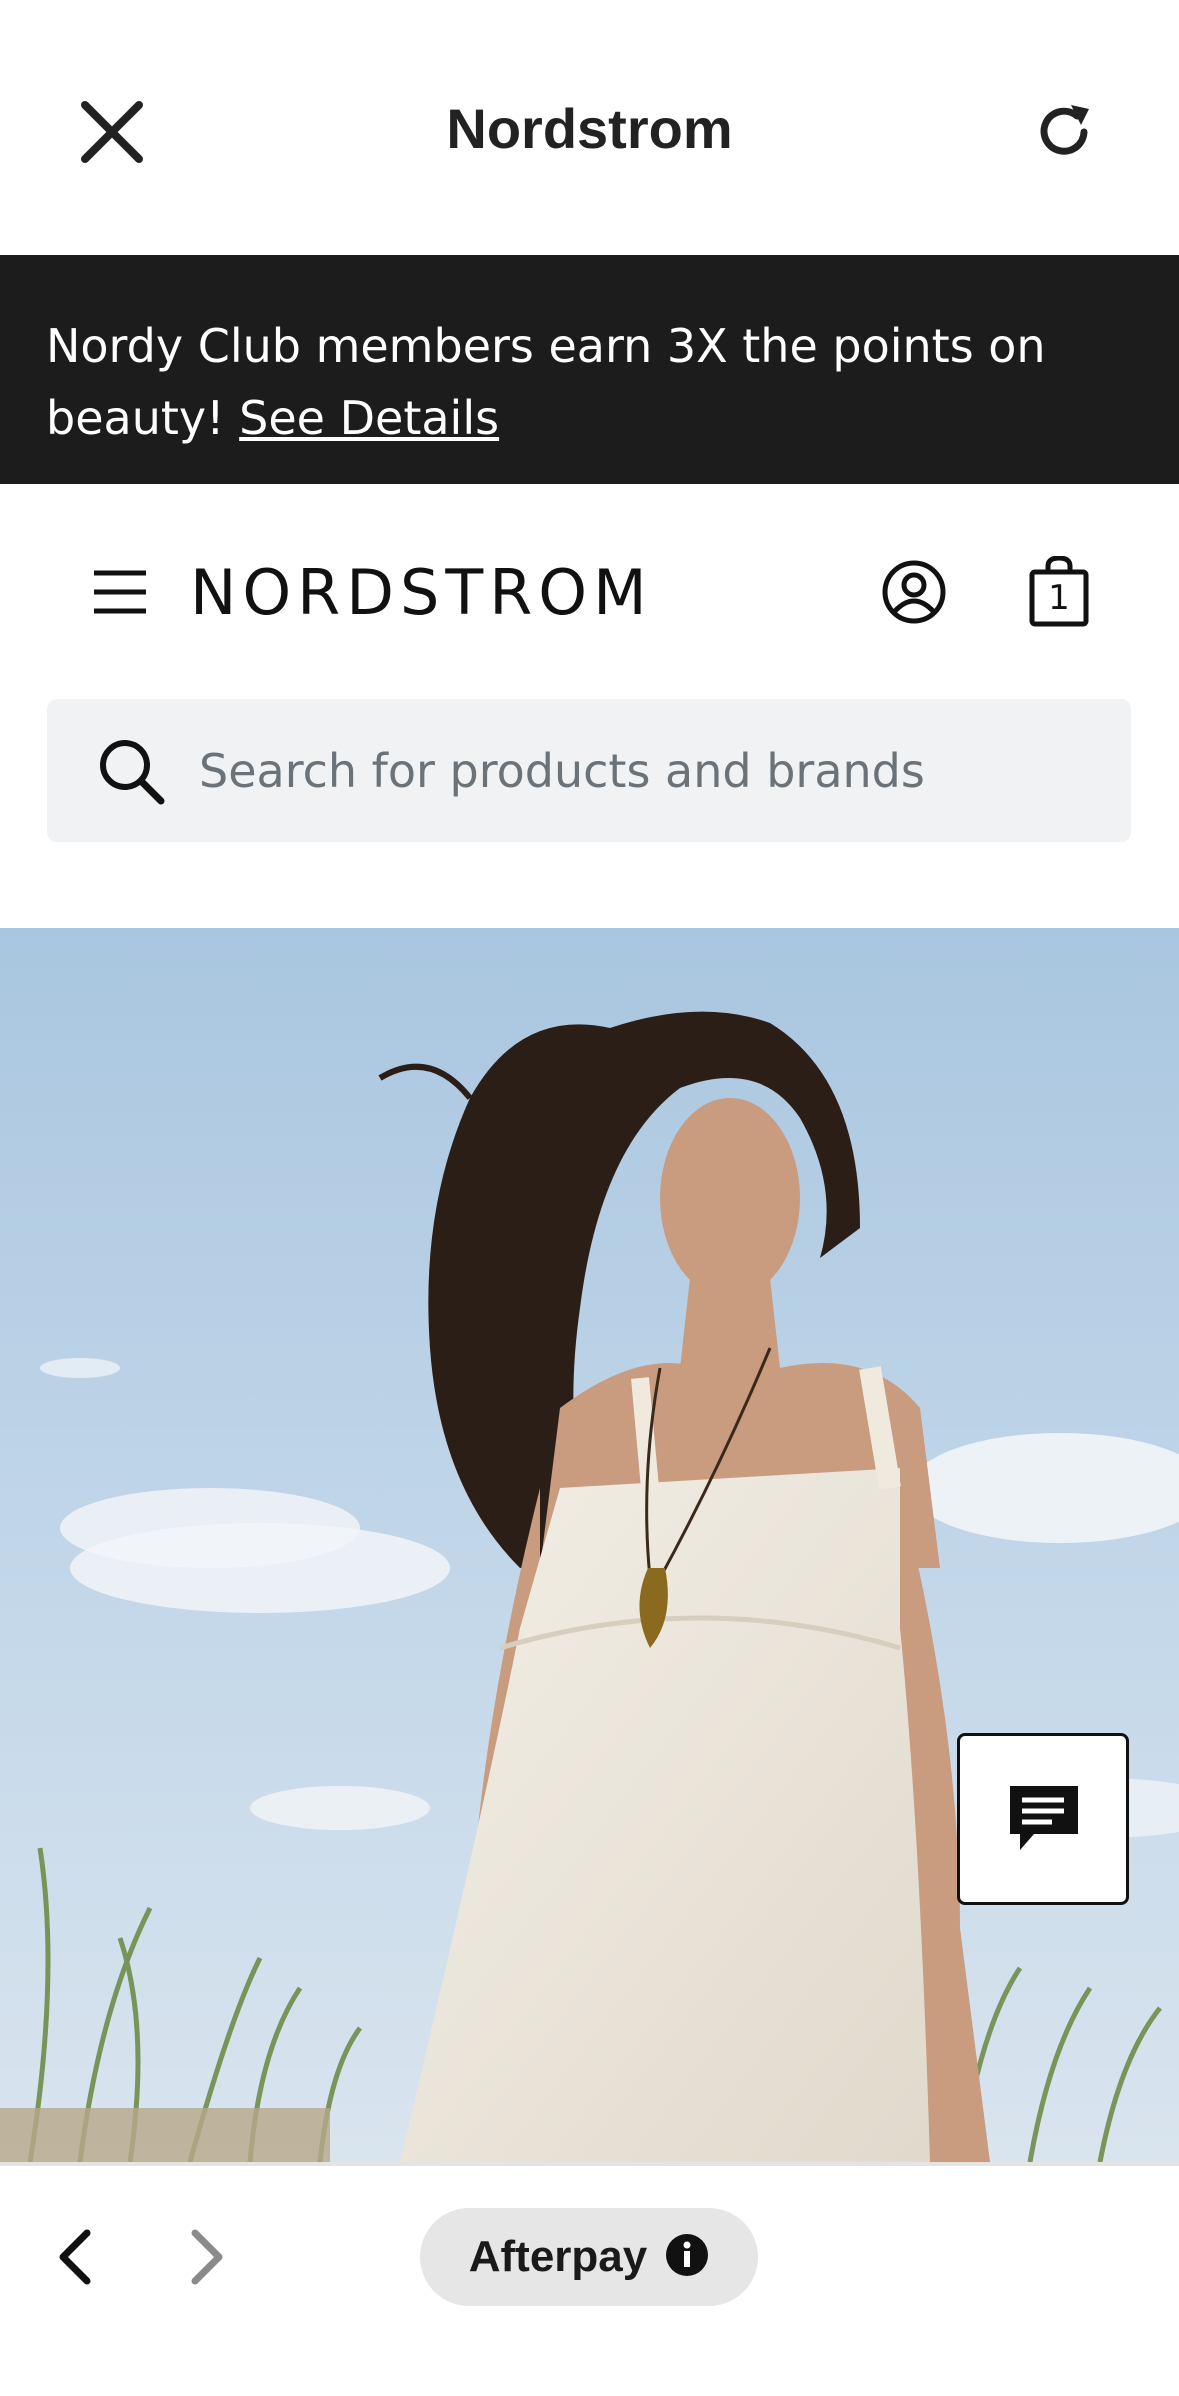 The width and height of the screenshot is (1179, 2396). I want to click on afterpay-button: Afterpay, so click(589, 2257).